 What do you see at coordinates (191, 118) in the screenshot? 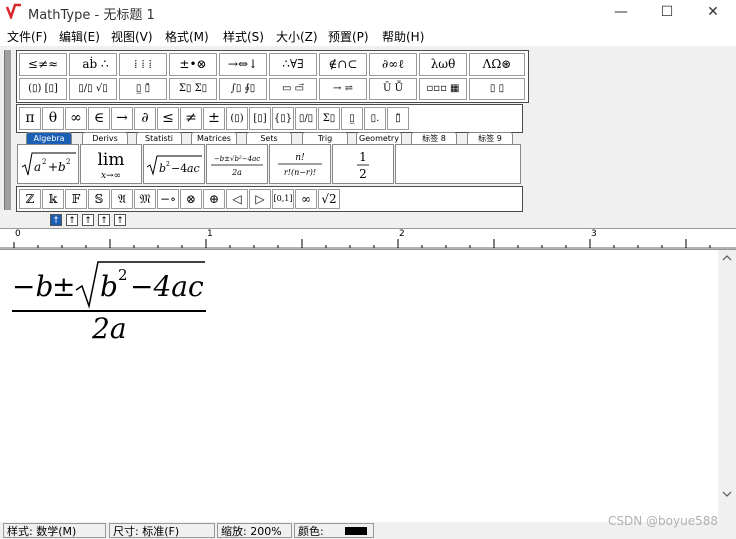
I see `not-equal-button: ≠` at bounding box center [191, 118].